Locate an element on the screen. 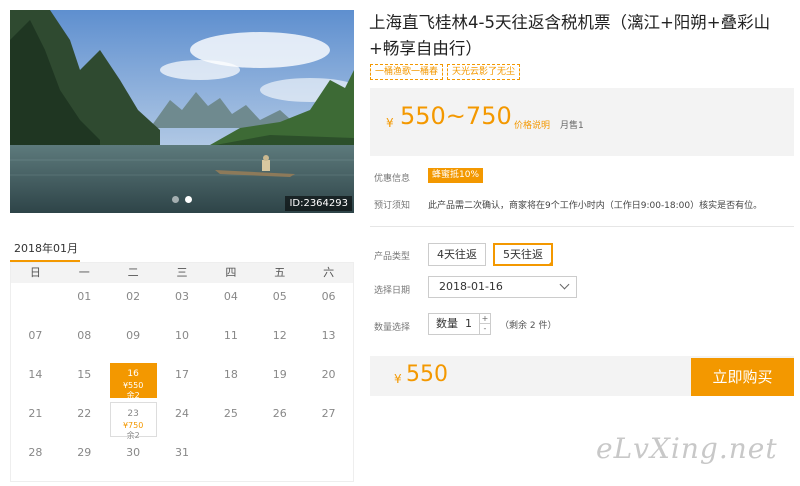 This screenshot has height=486, width=800. calendar-day: 15 is located at coordinates (84, 380).